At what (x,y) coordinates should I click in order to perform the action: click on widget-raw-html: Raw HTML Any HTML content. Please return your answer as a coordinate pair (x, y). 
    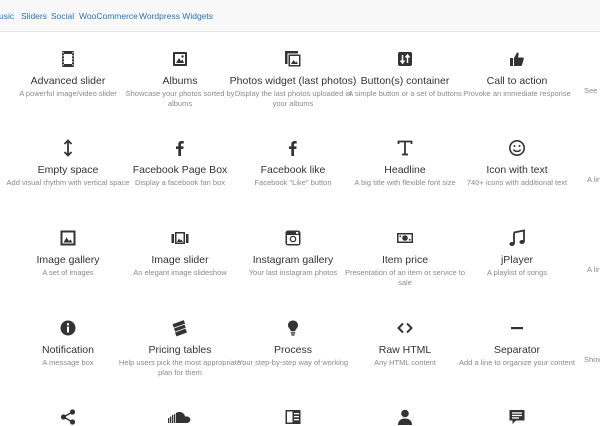
    Looking at the image, I should click on (405, 343).